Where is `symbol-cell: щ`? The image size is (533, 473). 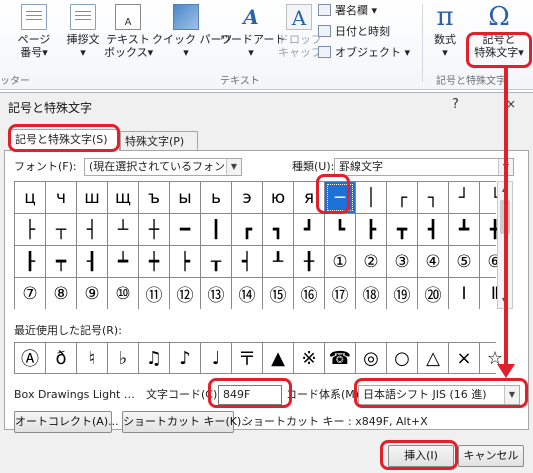 symbol-cell: щ is located at coordinates (123, 197).